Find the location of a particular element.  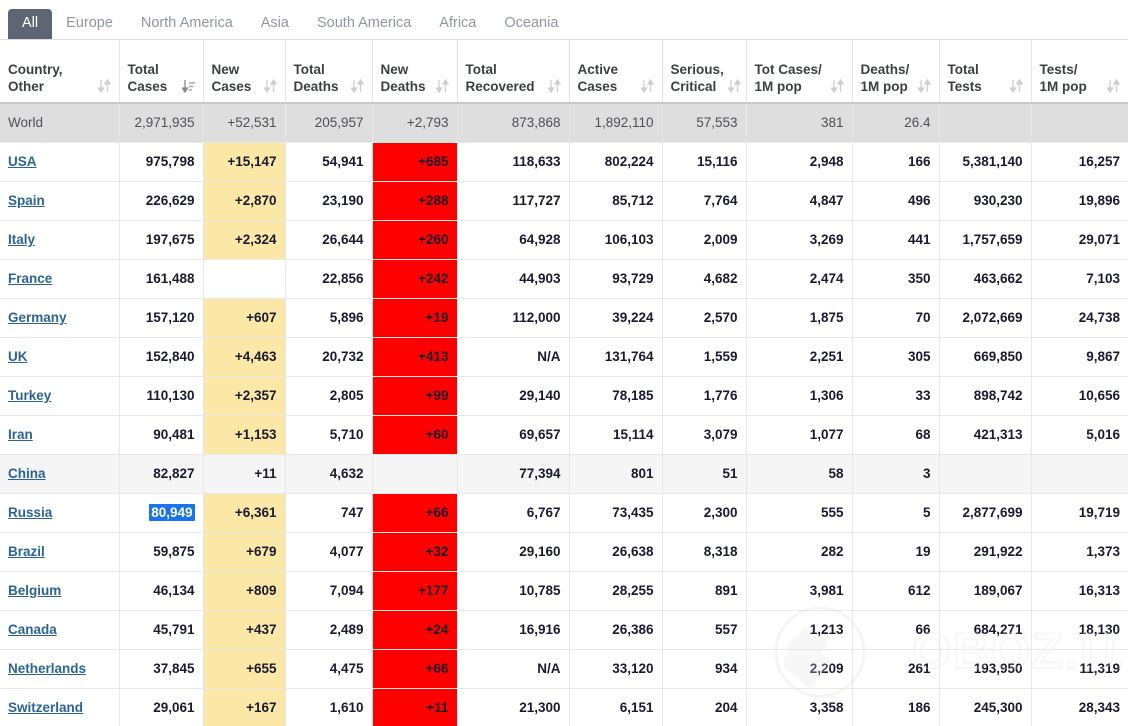

country-link: Netherlands is located at coordinates (47, 668).